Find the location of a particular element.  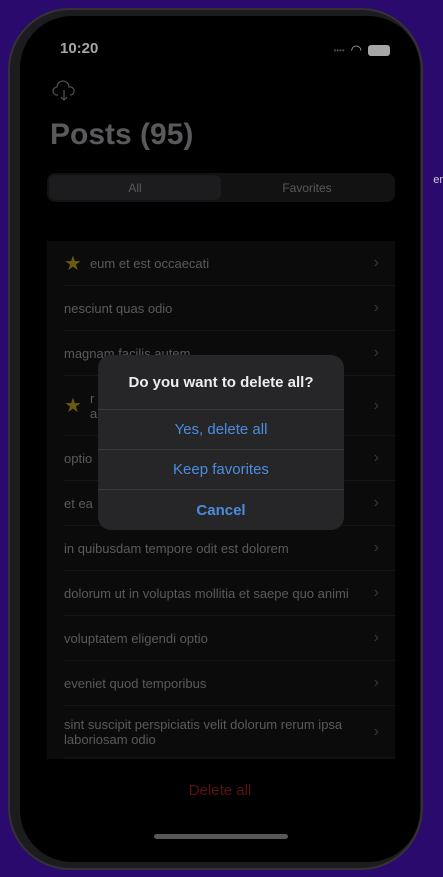

cancel-button: Cancel is located at coordinates (221, 510).